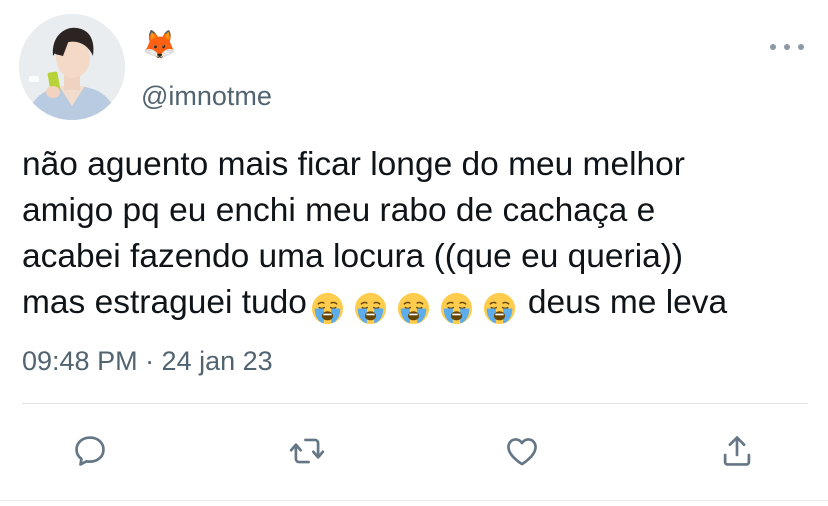 The width and height of the screenshot is (828, 506). What do you see at coordinates (147, 361) in the screenshot?
I see `tweet-timestamp: 09:48 PM · 24 jan 23` at bounding box center [147, 361].